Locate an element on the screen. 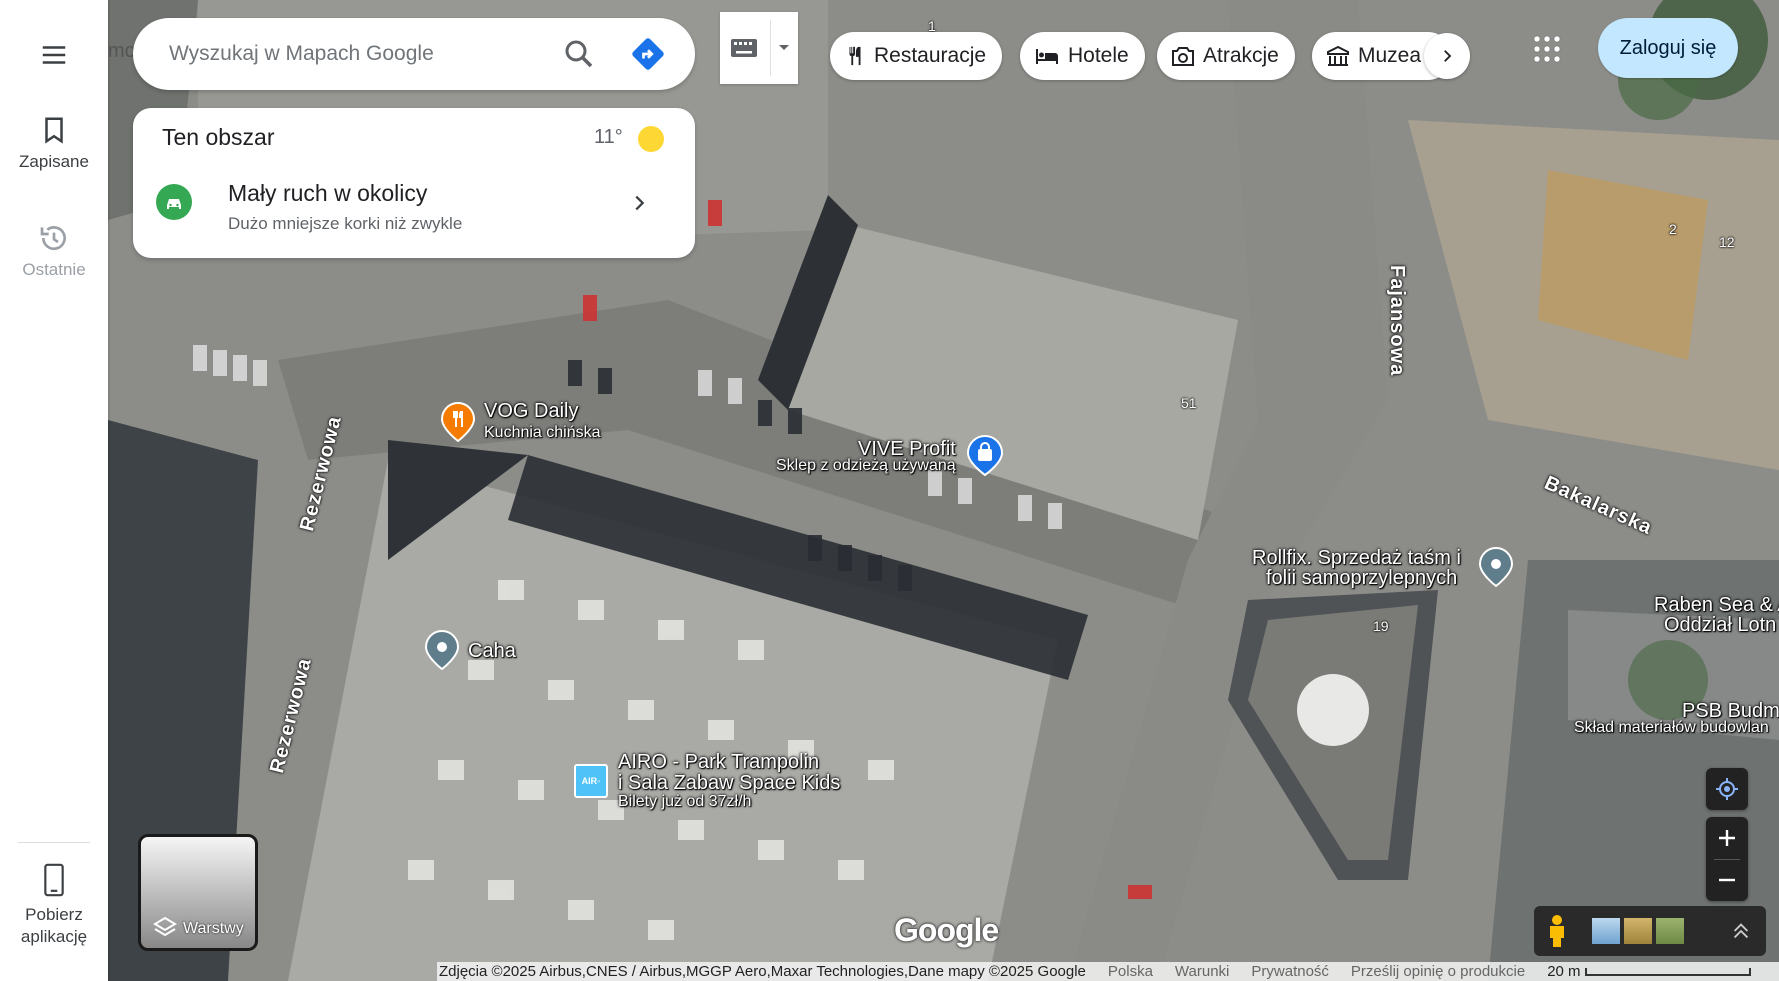 The image size is (1779, 981). place-category-airo: Bilety już od 37zł/h is located at coordinates (685, 801).